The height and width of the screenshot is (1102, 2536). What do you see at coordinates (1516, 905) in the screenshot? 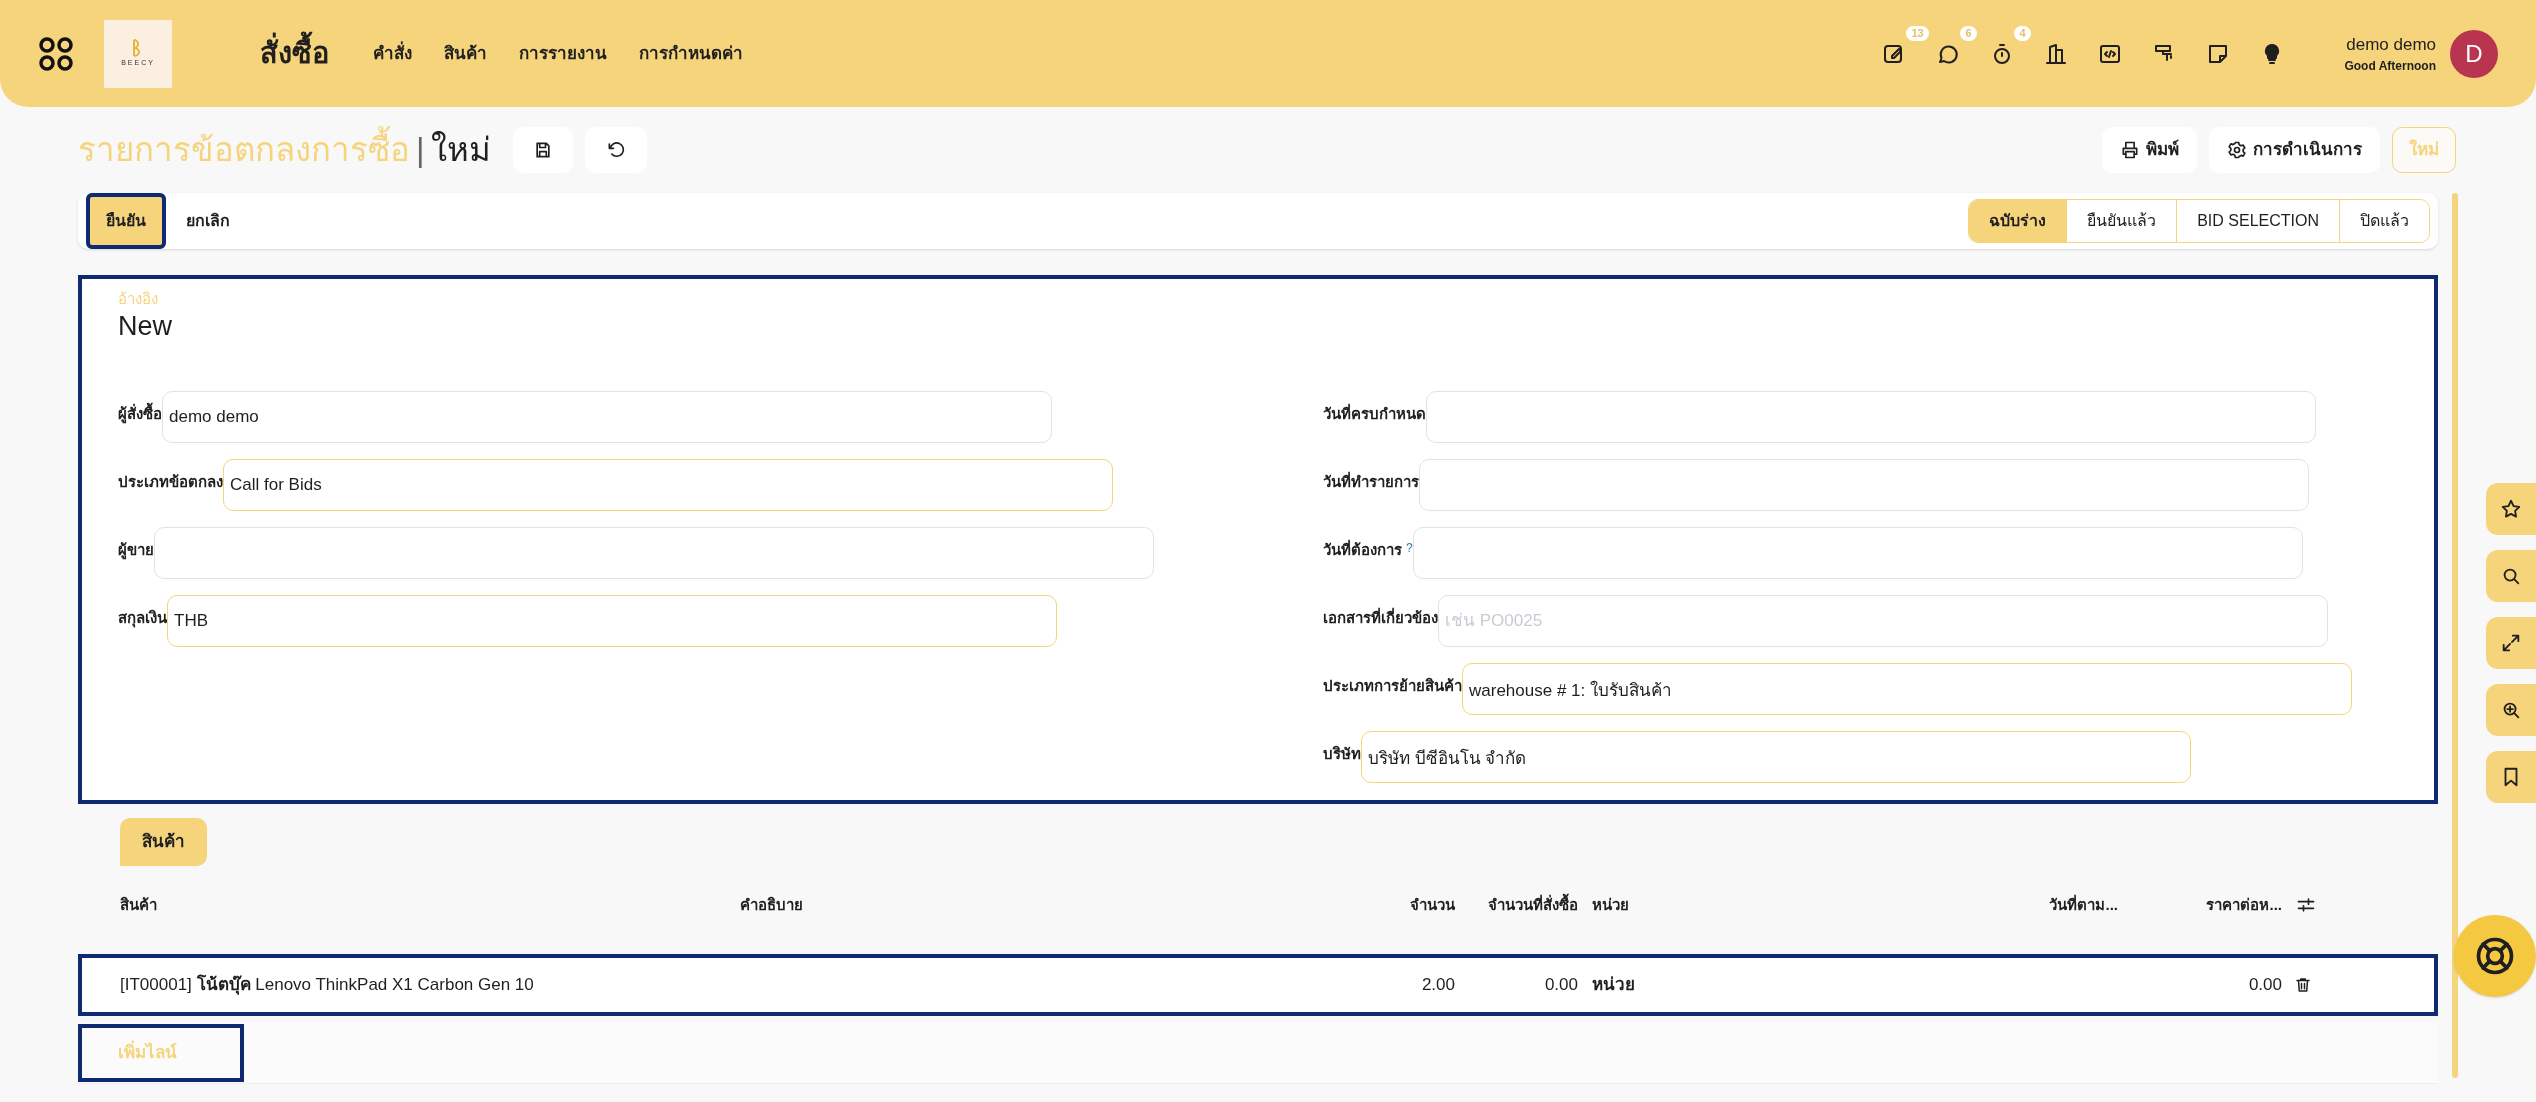
I see `column-header: จำนวนที่สั่งซื้อ` at bounding box center [1516, 905].